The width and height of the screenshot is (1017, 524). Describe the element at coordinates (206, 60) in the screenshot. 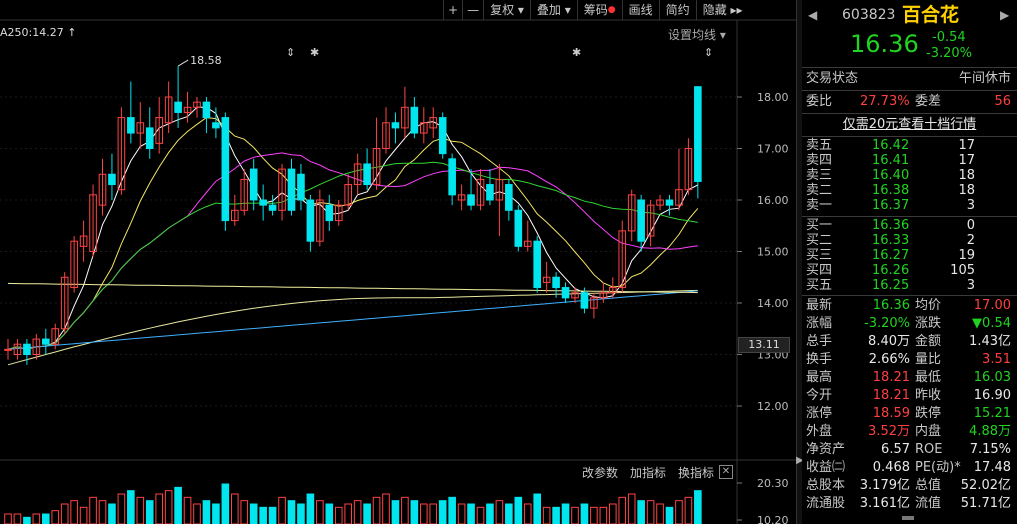

I see `high-marker-label: 18.58` at that location.